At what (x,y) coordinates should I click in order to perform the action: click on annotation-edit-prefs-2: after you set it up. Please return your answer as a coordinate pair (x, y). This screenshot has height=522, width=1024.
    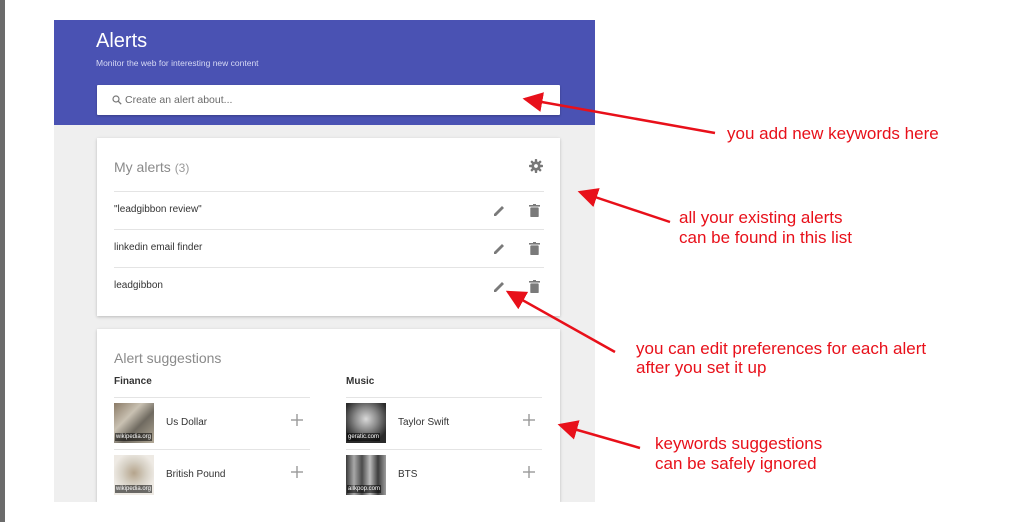
    Looking at the image, I should click on (701, 367).